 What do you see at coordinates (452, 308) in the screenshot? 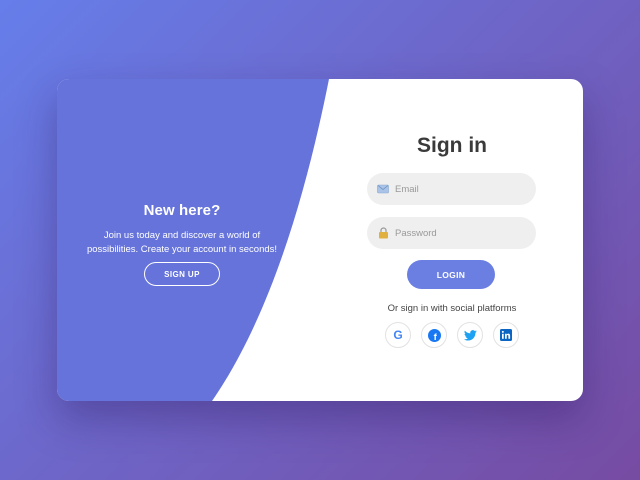
I see `social-caption: Or sign in with social platforms` at bounding box center [452, 308].